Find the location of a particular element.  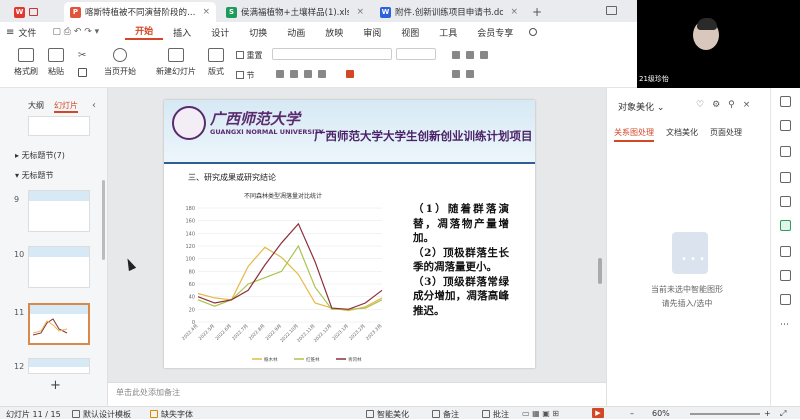

transition-icon is located at coordinates (785, 251).